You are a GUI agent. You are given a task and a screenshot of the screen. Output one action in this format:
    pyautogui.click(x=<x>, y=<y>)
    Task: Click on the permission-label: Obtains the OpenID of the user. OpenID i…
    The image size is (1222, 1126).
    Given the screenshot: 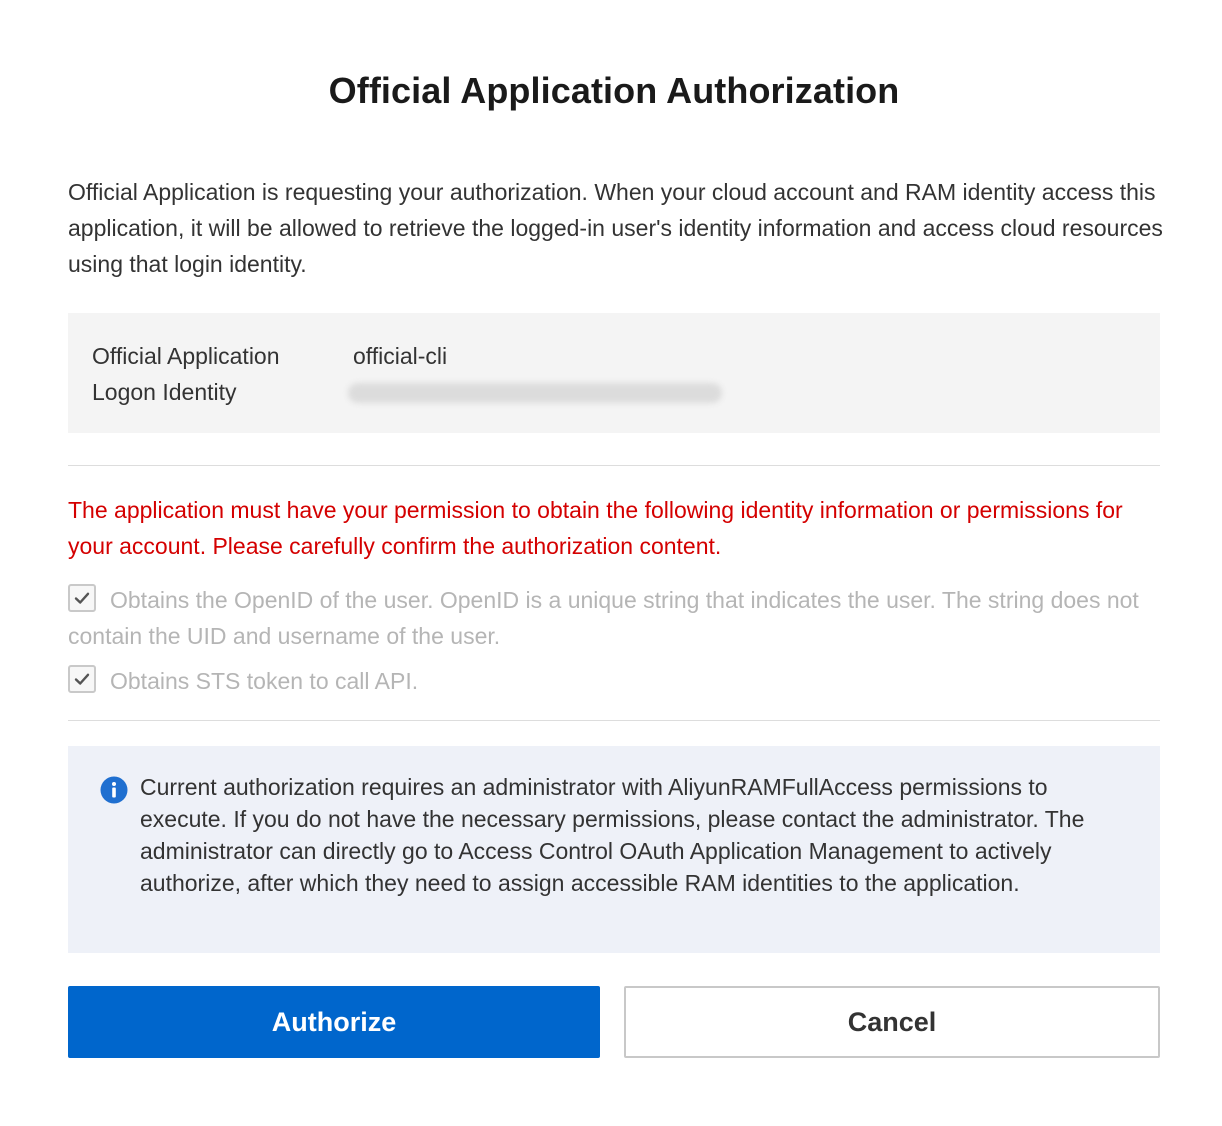 What is the action you would take?
    pyautogui.click(x=603, y=618)
    